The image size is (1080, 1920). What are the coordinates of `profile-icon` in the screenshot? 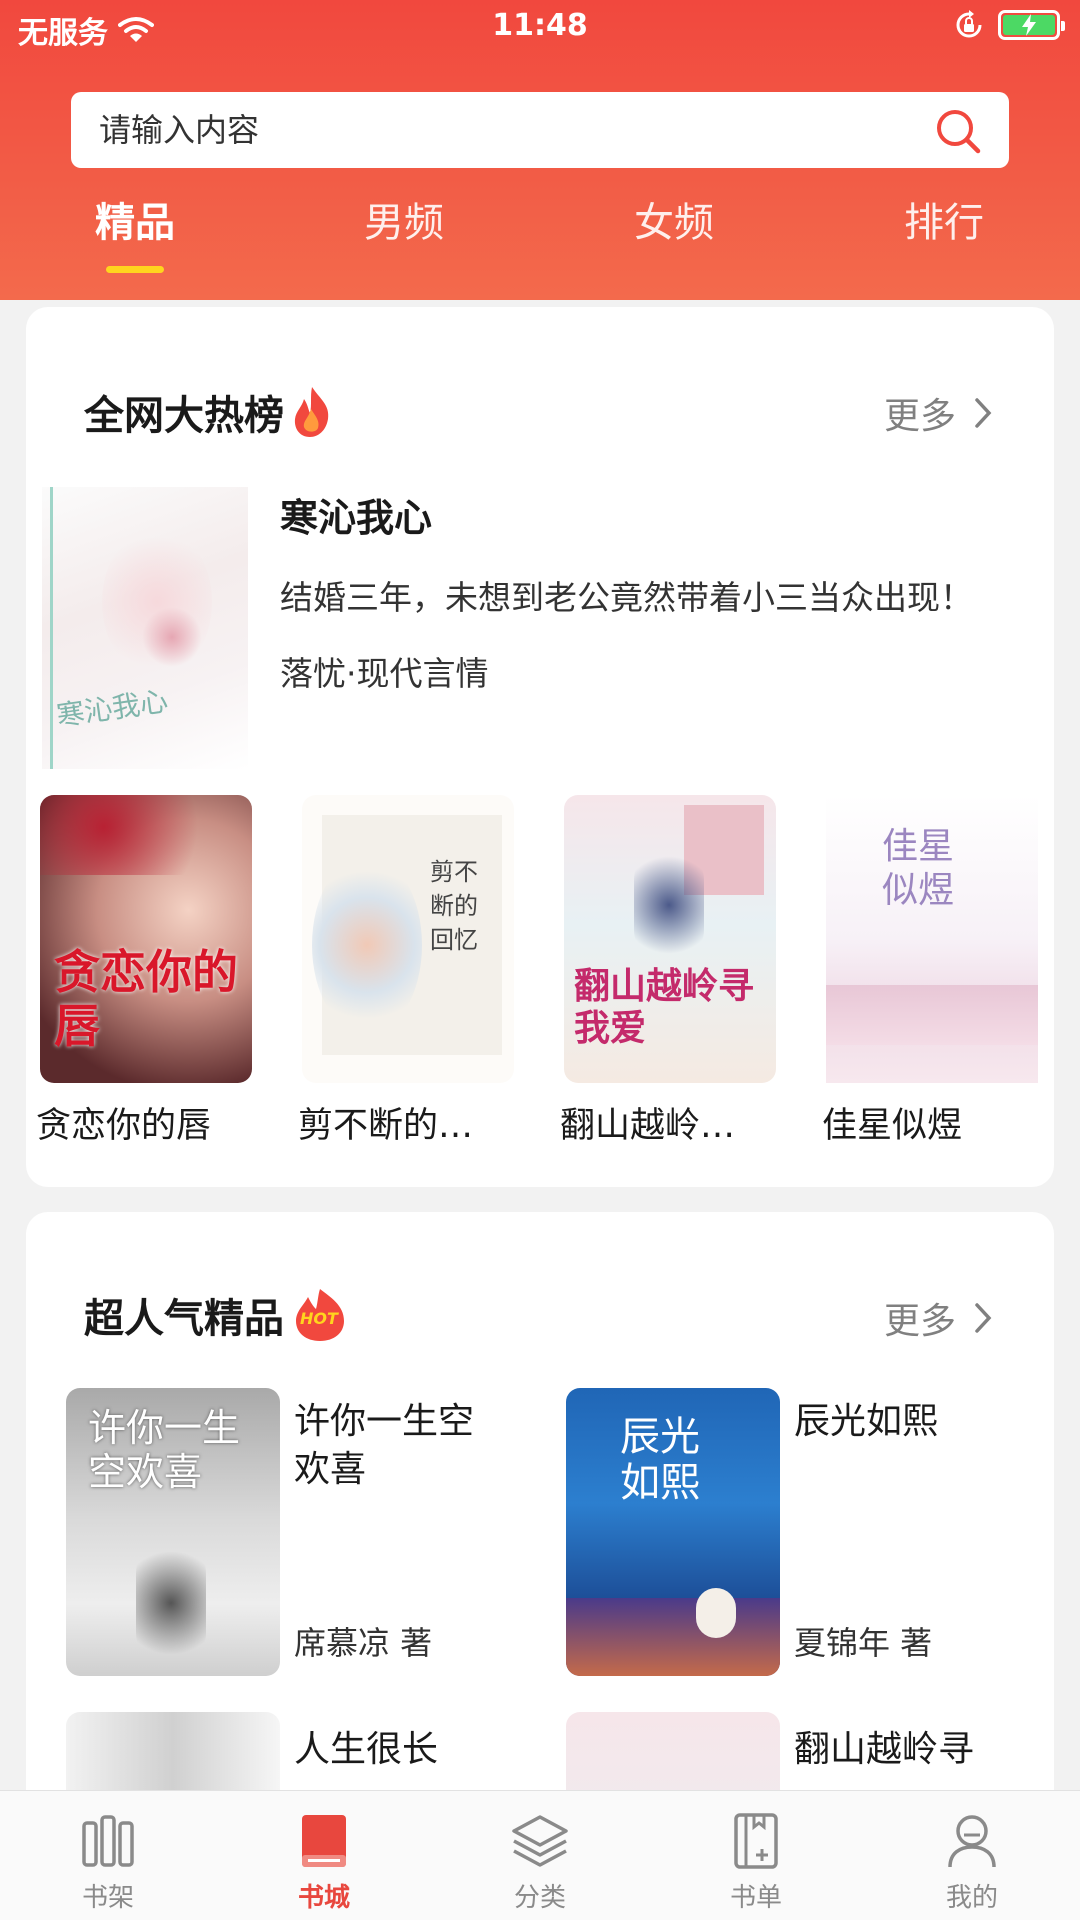 It's located at (972, 1841).